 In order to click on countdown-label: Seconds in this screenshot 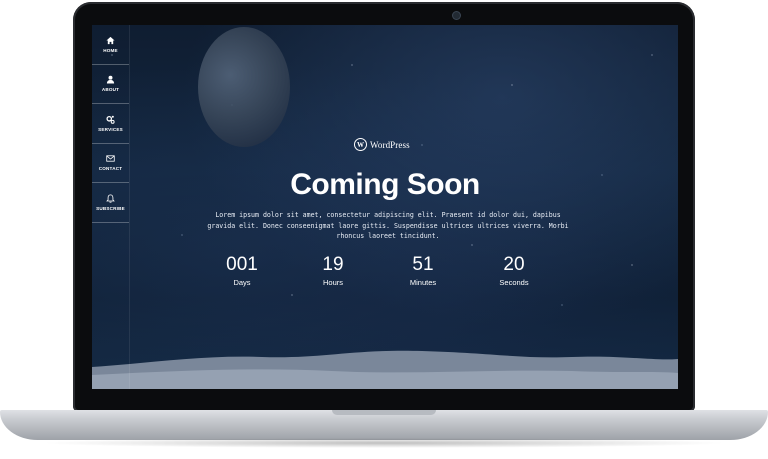, I will do `click(514, 282)`.